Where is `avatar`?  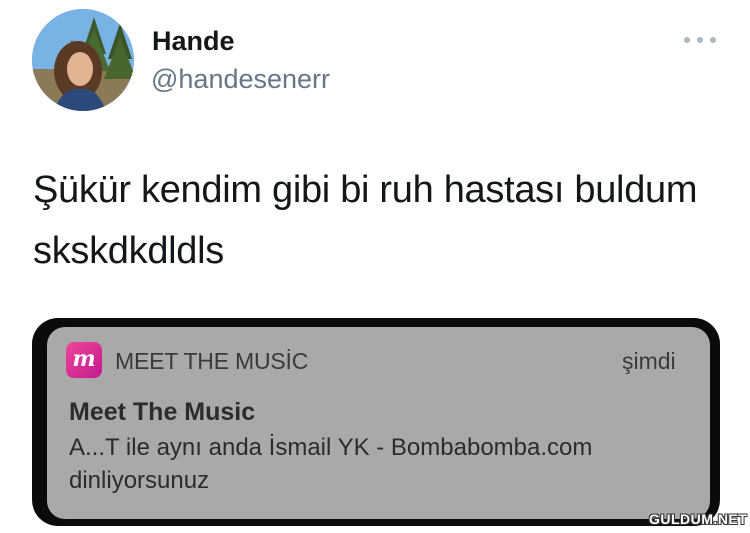
avatar is located at coordinates (83, 60).